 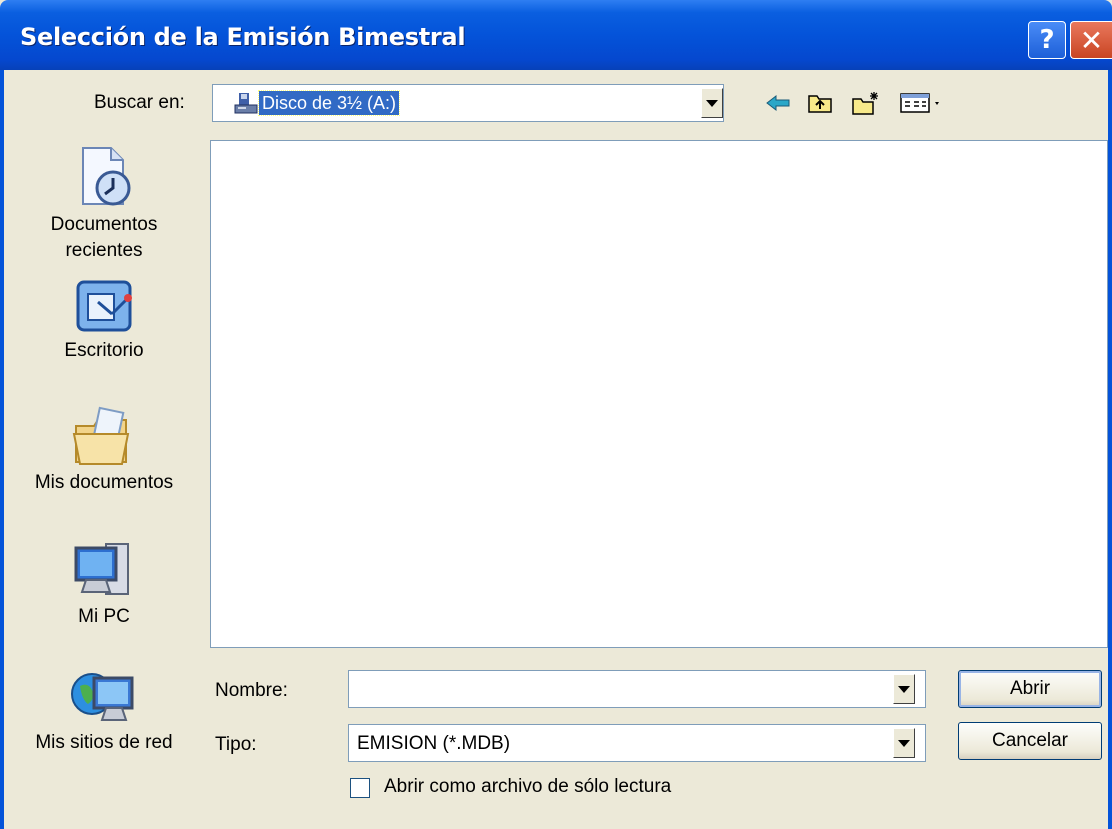 I want to click on floppy-drive-icon, so click(x=246, y=103).